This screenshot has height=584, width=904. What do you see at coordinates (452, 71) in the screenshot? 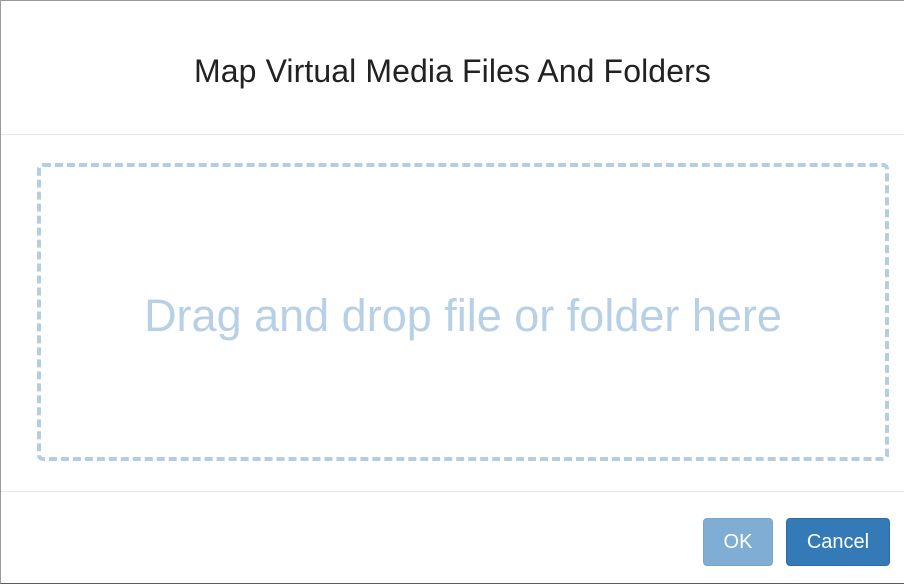
I see `dialog-title: Map Virtual Media Files And Folders` at bounding box center [452, 71].